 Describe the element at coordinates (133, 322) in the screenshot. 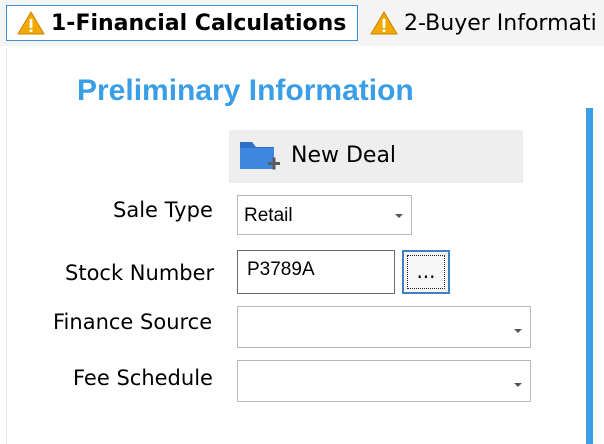

I see `finance-source-label: Finance Source` at that location.